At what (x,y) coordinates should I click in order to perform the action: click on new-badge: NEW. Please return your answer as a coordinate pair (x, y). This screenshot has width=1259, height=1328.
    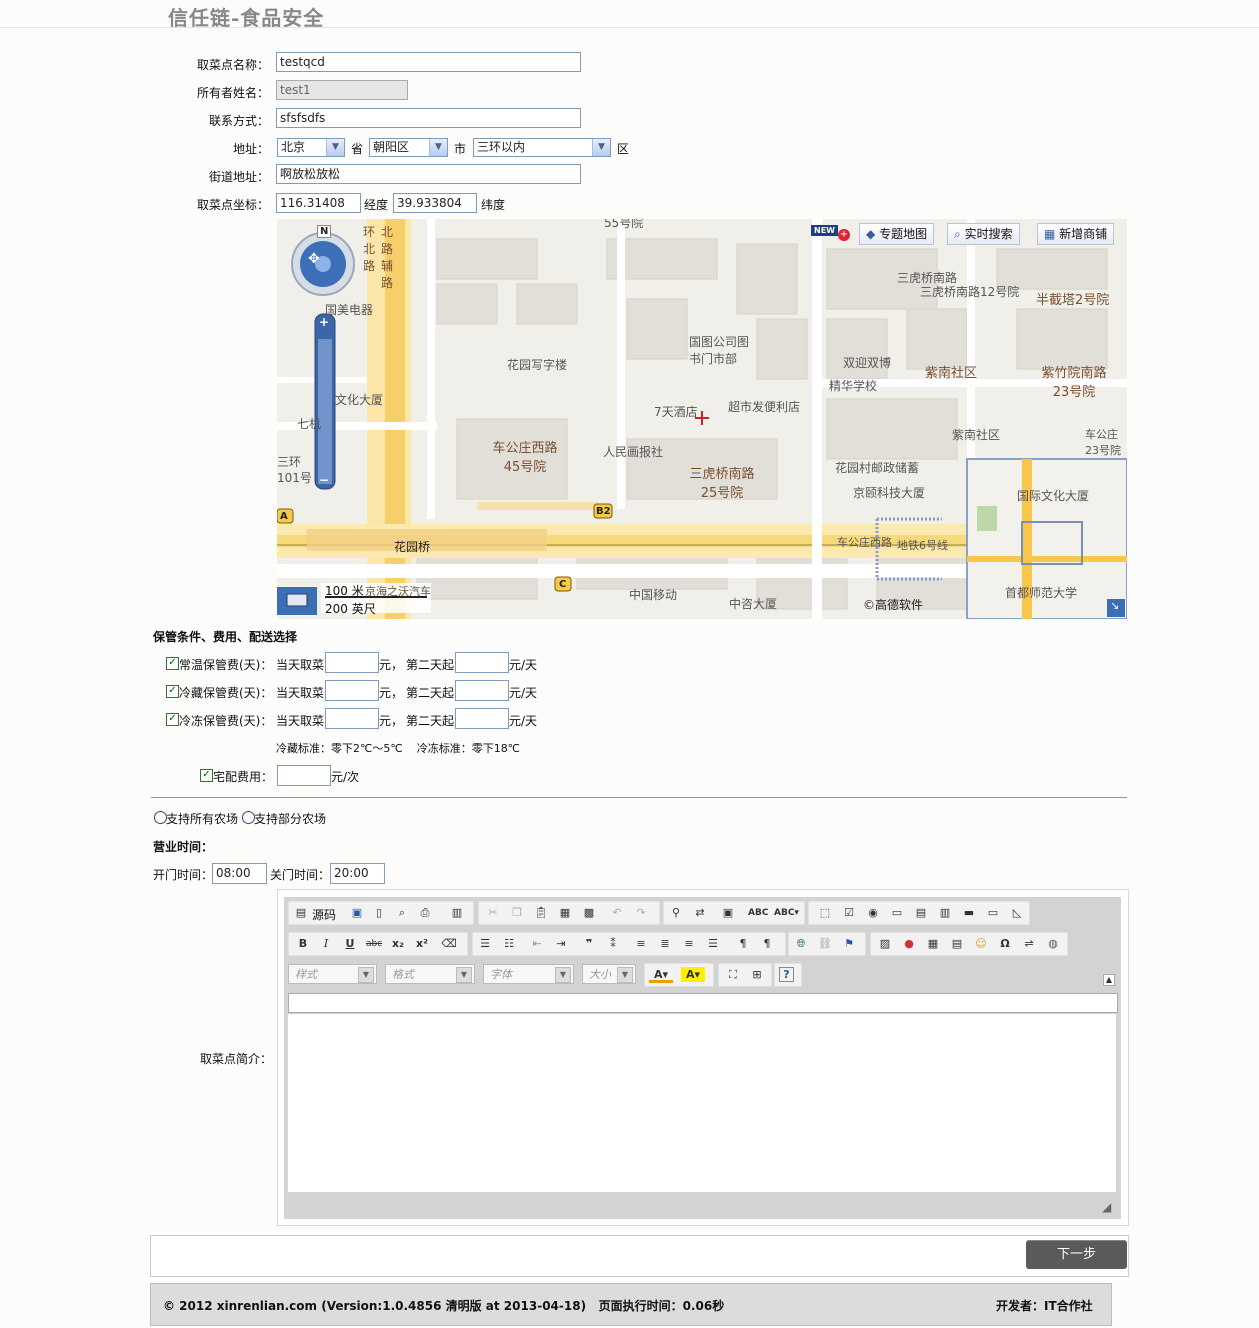
    Looking at the image, I should click on (824, 230).